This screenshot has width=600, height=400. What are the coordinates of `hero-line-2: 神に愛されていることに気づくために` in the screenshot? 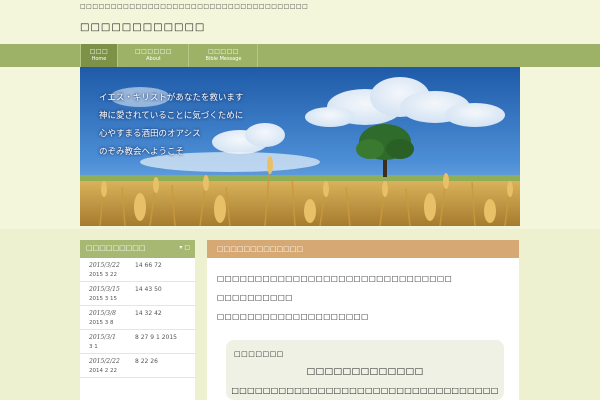 It's located at (171, 116).